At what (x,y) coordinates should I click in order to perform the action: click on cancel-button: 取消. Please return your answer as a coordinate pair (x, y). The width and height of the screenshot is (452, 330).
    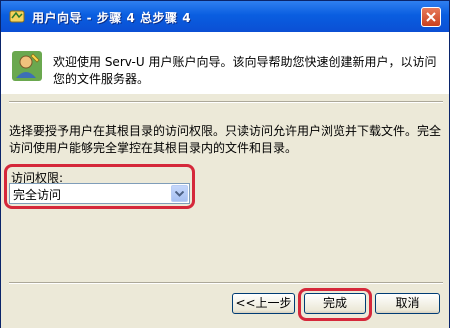
    Looking at the image, I should click on (407, 303).